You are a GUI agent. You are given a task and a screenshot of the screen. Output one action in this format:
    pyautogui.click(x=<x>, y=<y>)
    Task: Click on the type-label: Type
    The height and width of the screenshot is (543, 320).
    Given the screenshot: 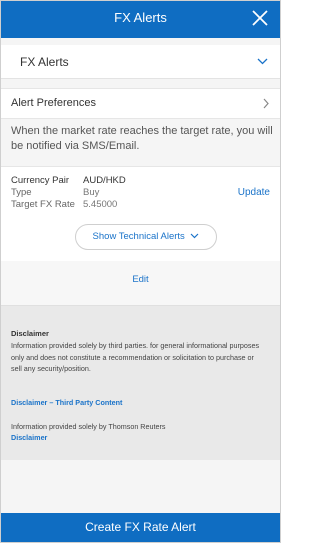 What is the action you would take?
    pyautogui.click(x=21, y=192)
    